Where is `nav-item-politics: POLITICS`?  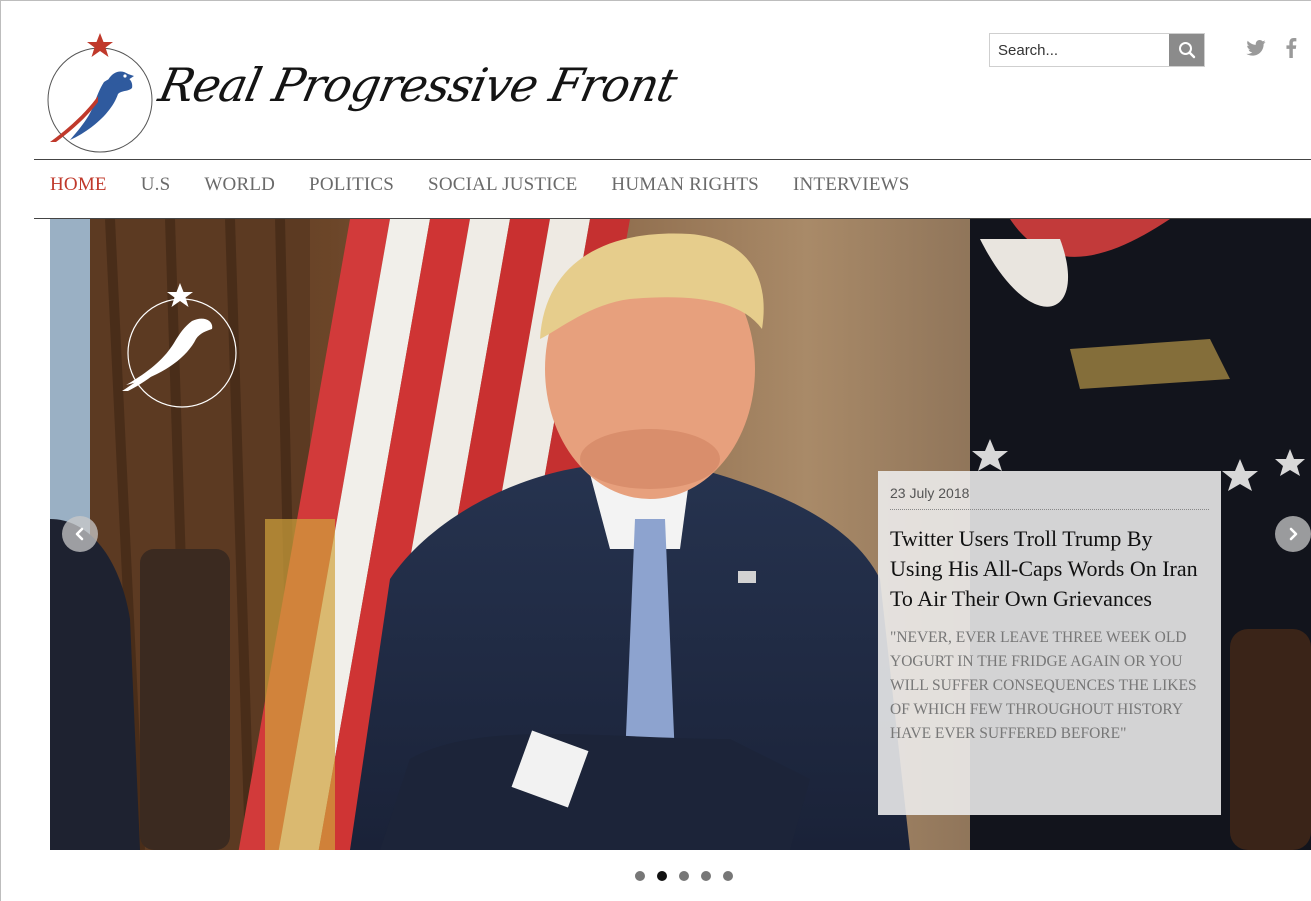 nav-item-politics: POLITICS is located at coordinates (351, 185).